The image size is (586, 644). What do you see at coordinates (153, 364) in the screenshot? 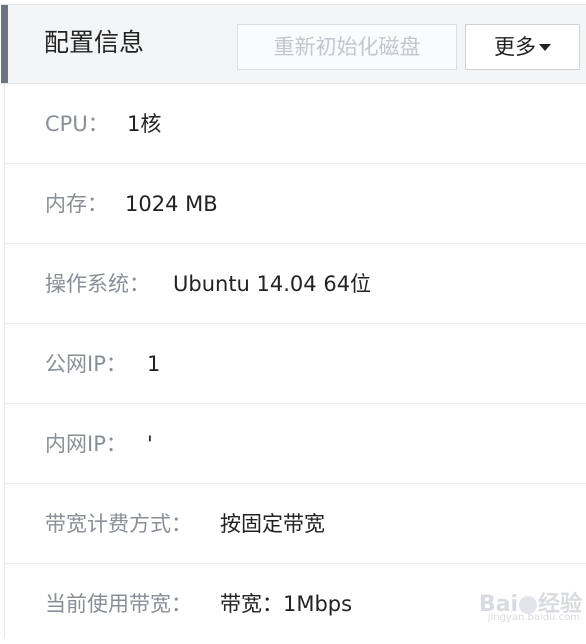
I see `public-ip-value: 1` at bounding box center [153, 364].